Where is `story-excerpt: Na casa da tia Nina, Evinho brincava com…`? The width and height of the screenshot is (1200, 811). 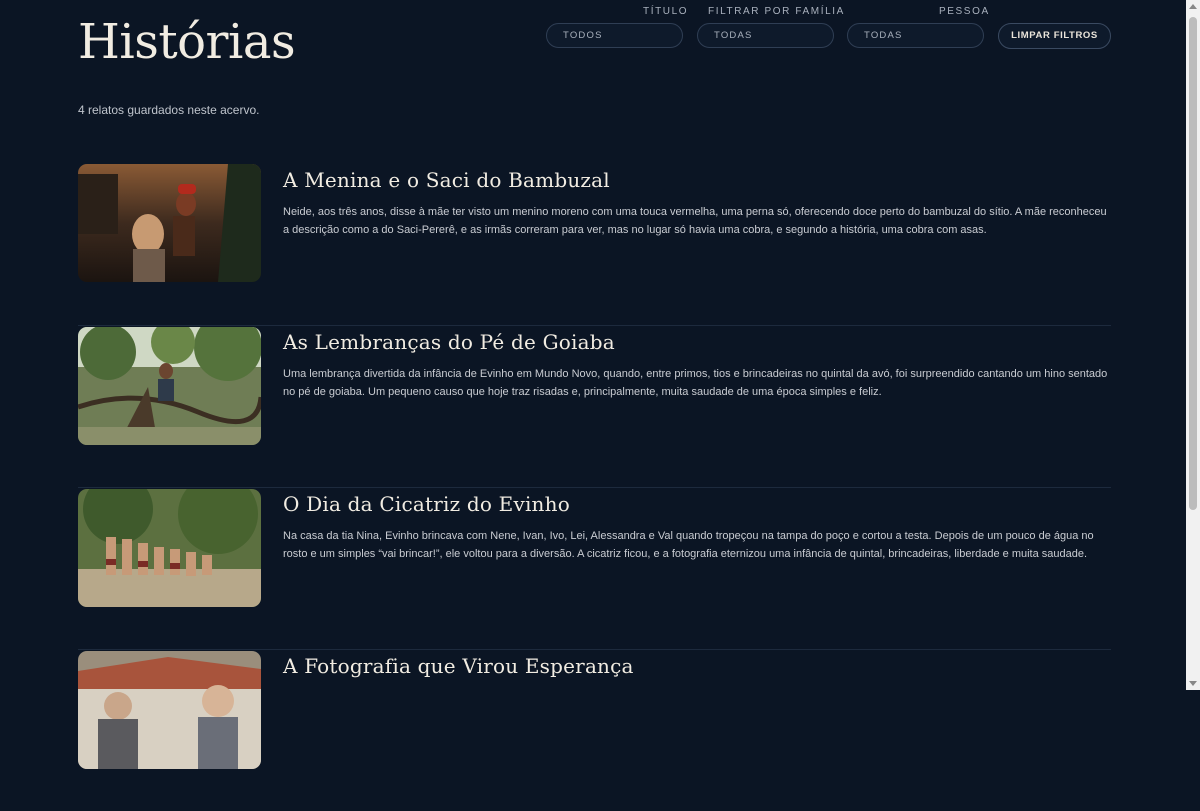 story-excerpt: Na casa da tia Nina, Evinho brincava com… is located at coordinates (688, 545).